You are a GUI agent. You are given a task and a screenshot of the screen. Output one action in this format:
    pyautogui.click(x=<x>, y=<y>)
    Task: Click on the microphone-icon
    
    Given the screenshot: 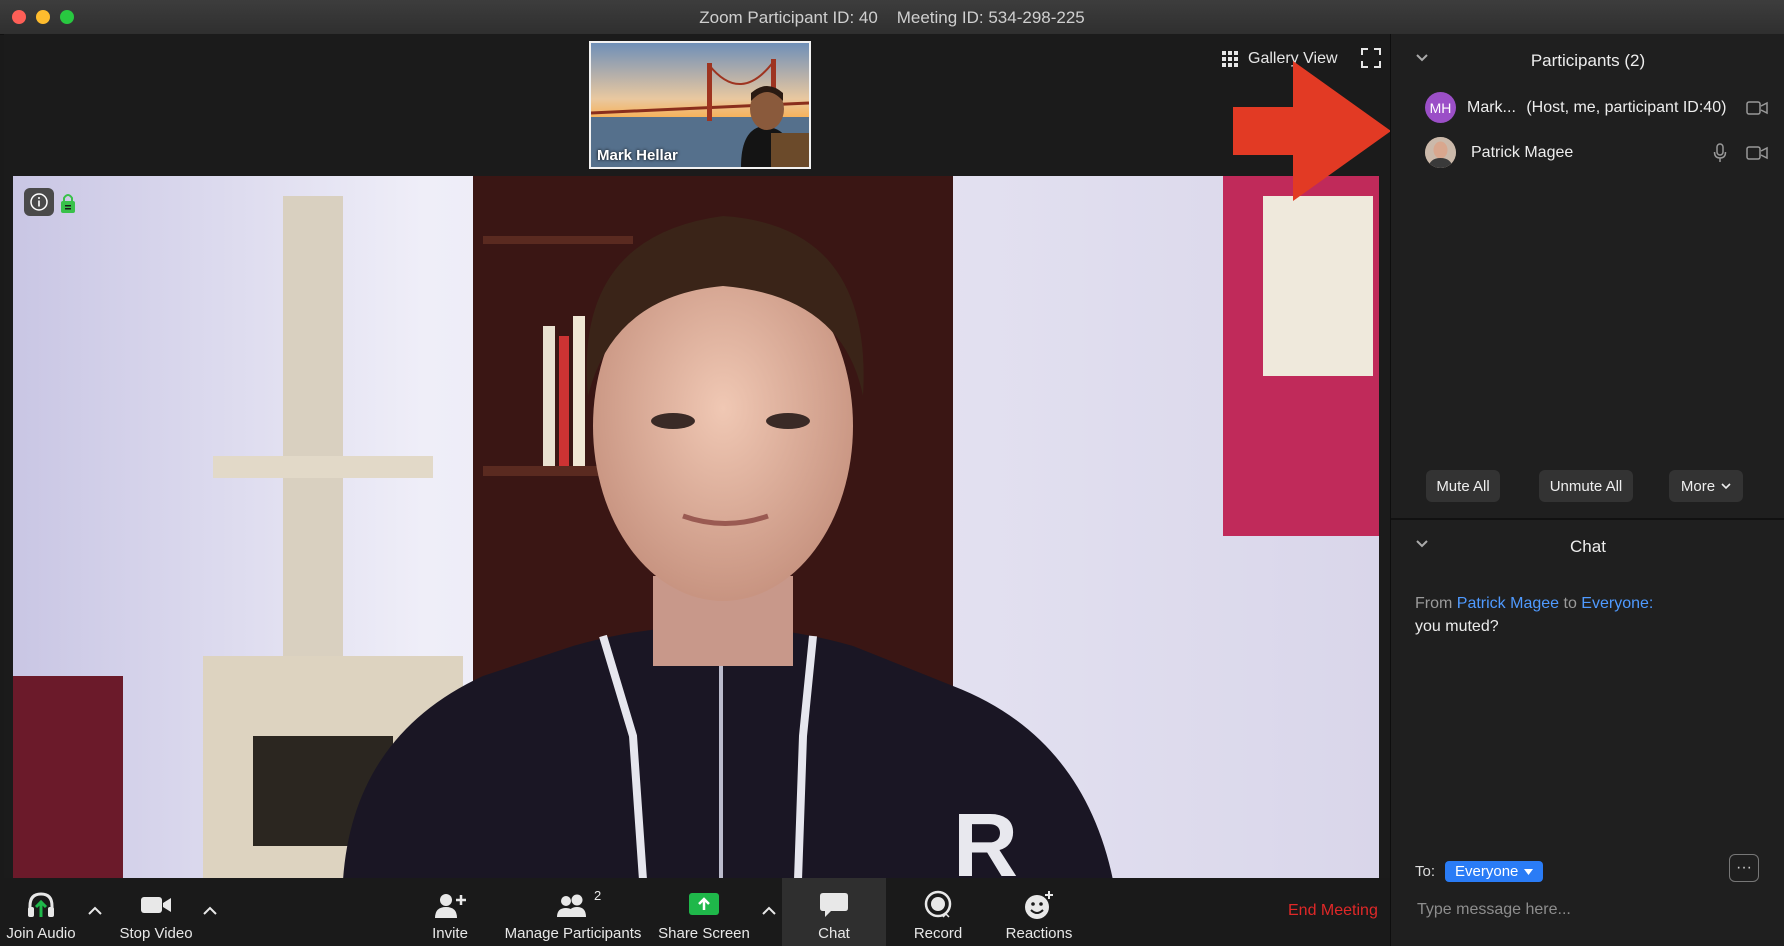 What is the action you would take?
    pyautogui.click(x=1720, y=153)
    